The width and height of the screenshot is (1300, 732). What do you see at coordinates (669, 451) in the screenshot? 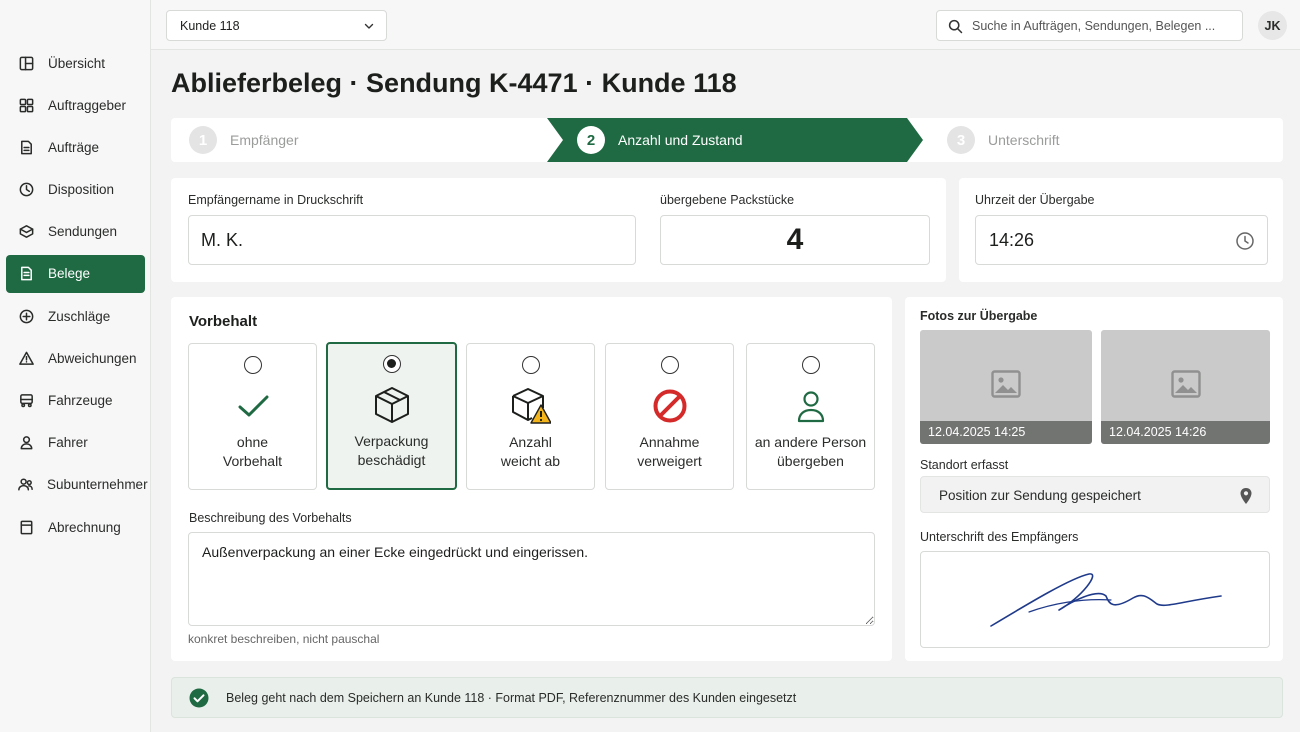
I see `option-label: Annahme verweigert` at bounding box center [669, 451].